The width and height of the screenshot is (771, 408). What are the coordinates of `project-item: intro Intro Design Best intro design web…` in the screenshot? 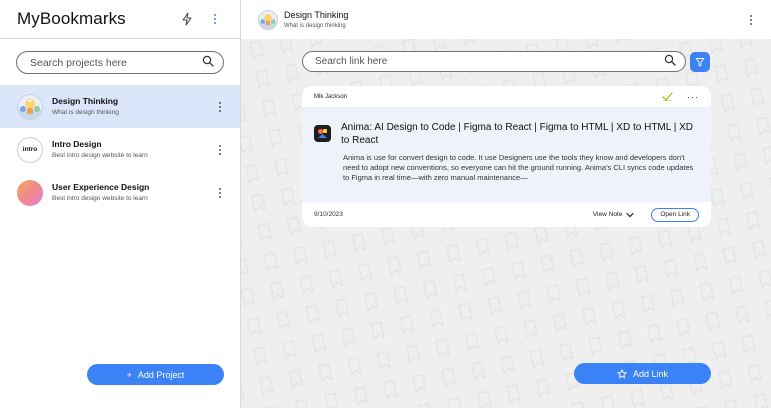 It's located at (120, 149).